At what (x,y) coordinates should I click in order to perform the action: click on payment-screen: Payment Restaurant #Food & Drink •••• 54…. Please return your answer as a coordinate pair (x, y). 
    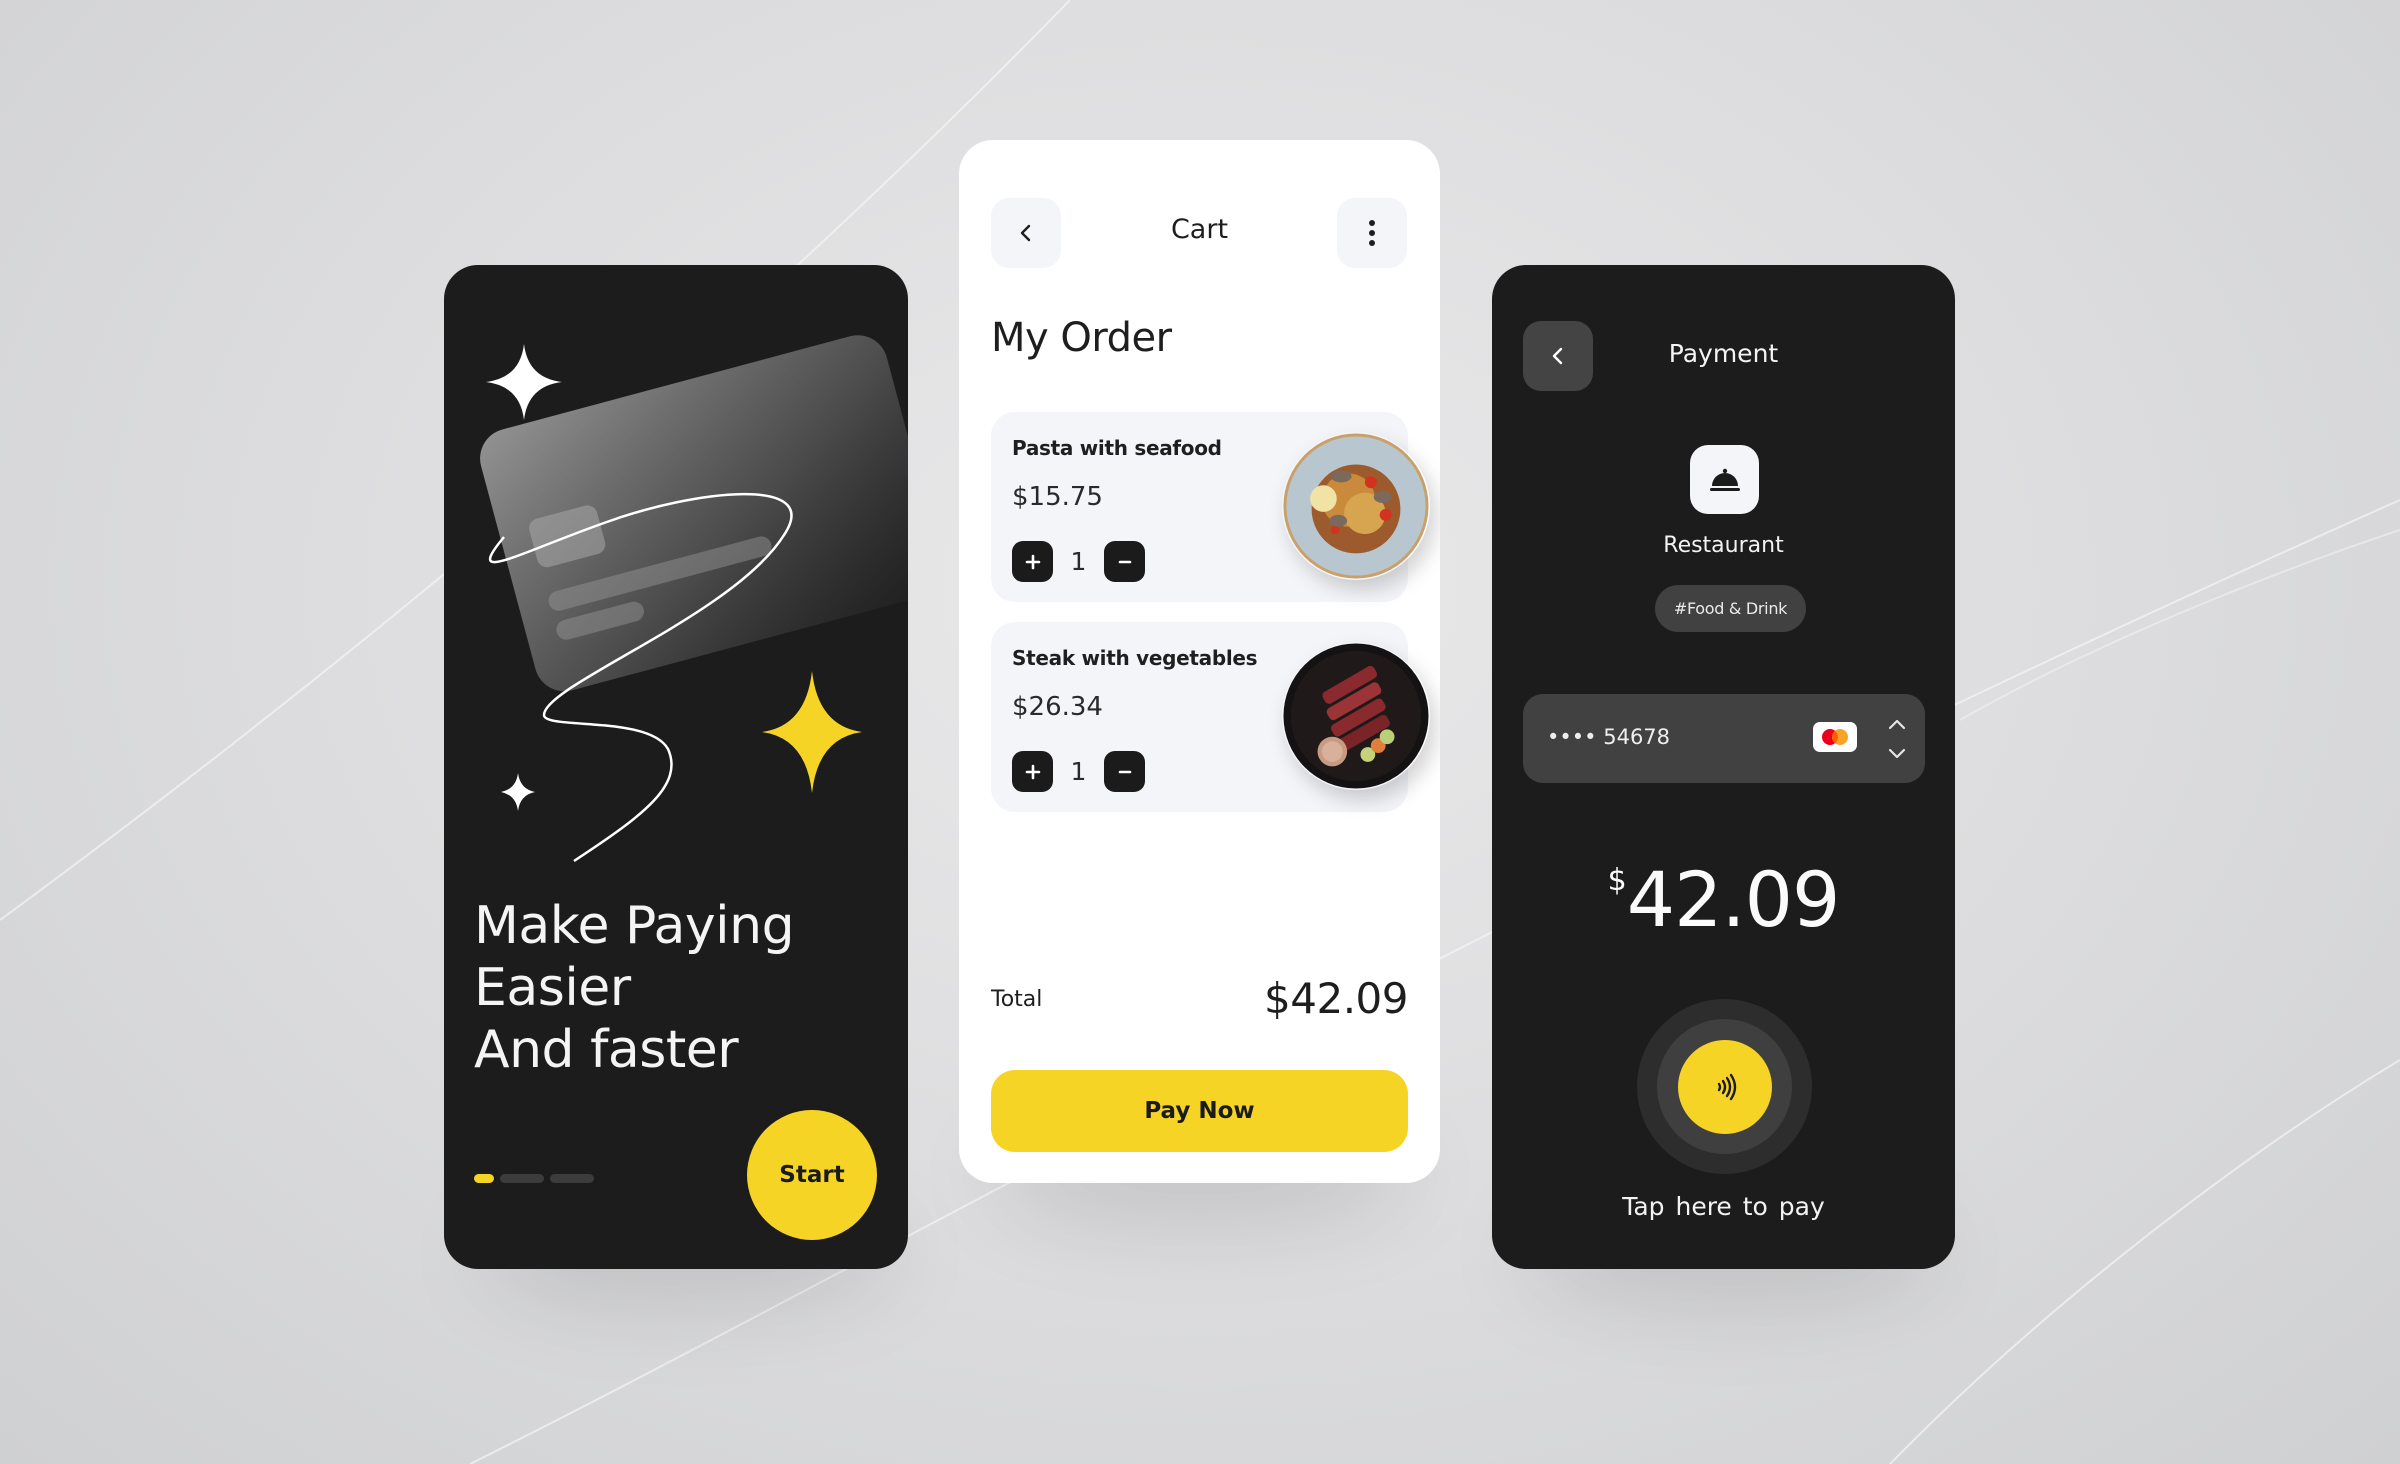
    Looking at the image, I should click on (1723, 767).